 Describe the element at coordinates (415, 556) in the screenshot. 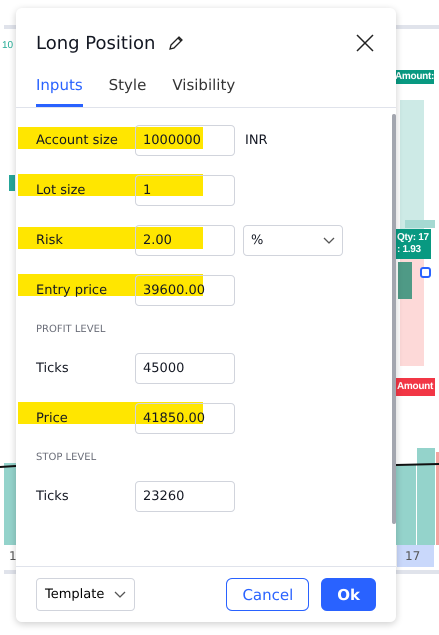

I see `axis-label: 17` at that location.